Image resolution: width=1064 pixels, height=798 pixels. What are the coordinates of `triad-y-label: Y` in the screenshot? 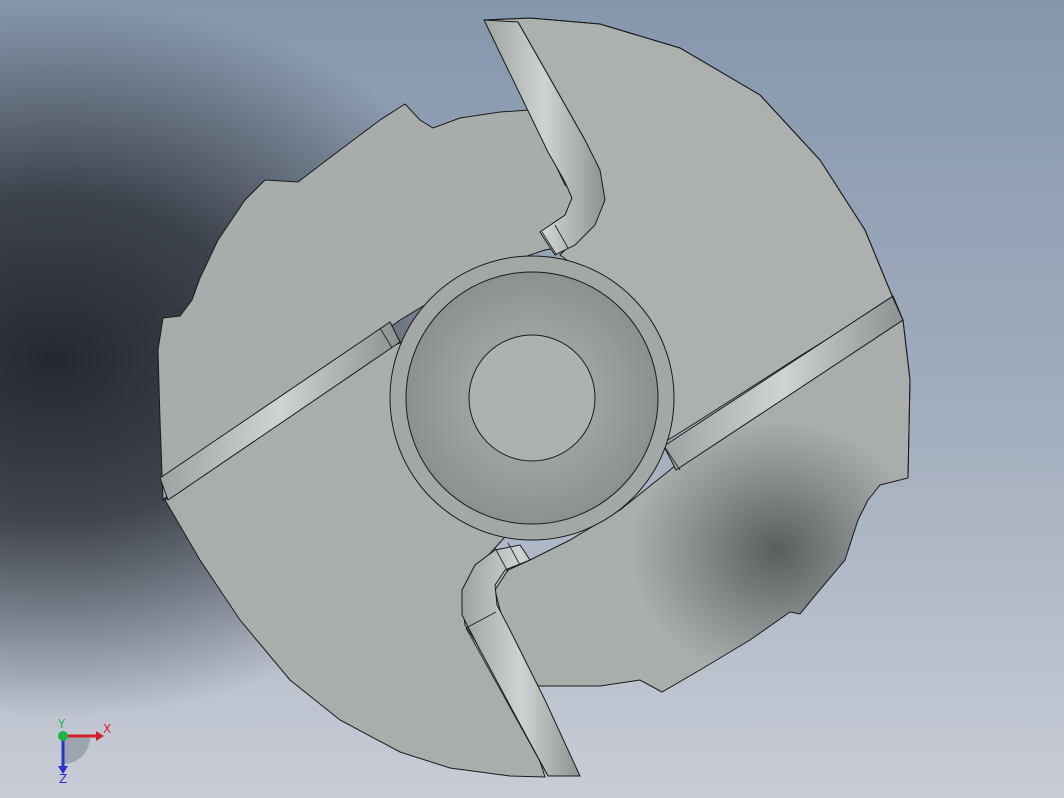 It's located at (61, 724).